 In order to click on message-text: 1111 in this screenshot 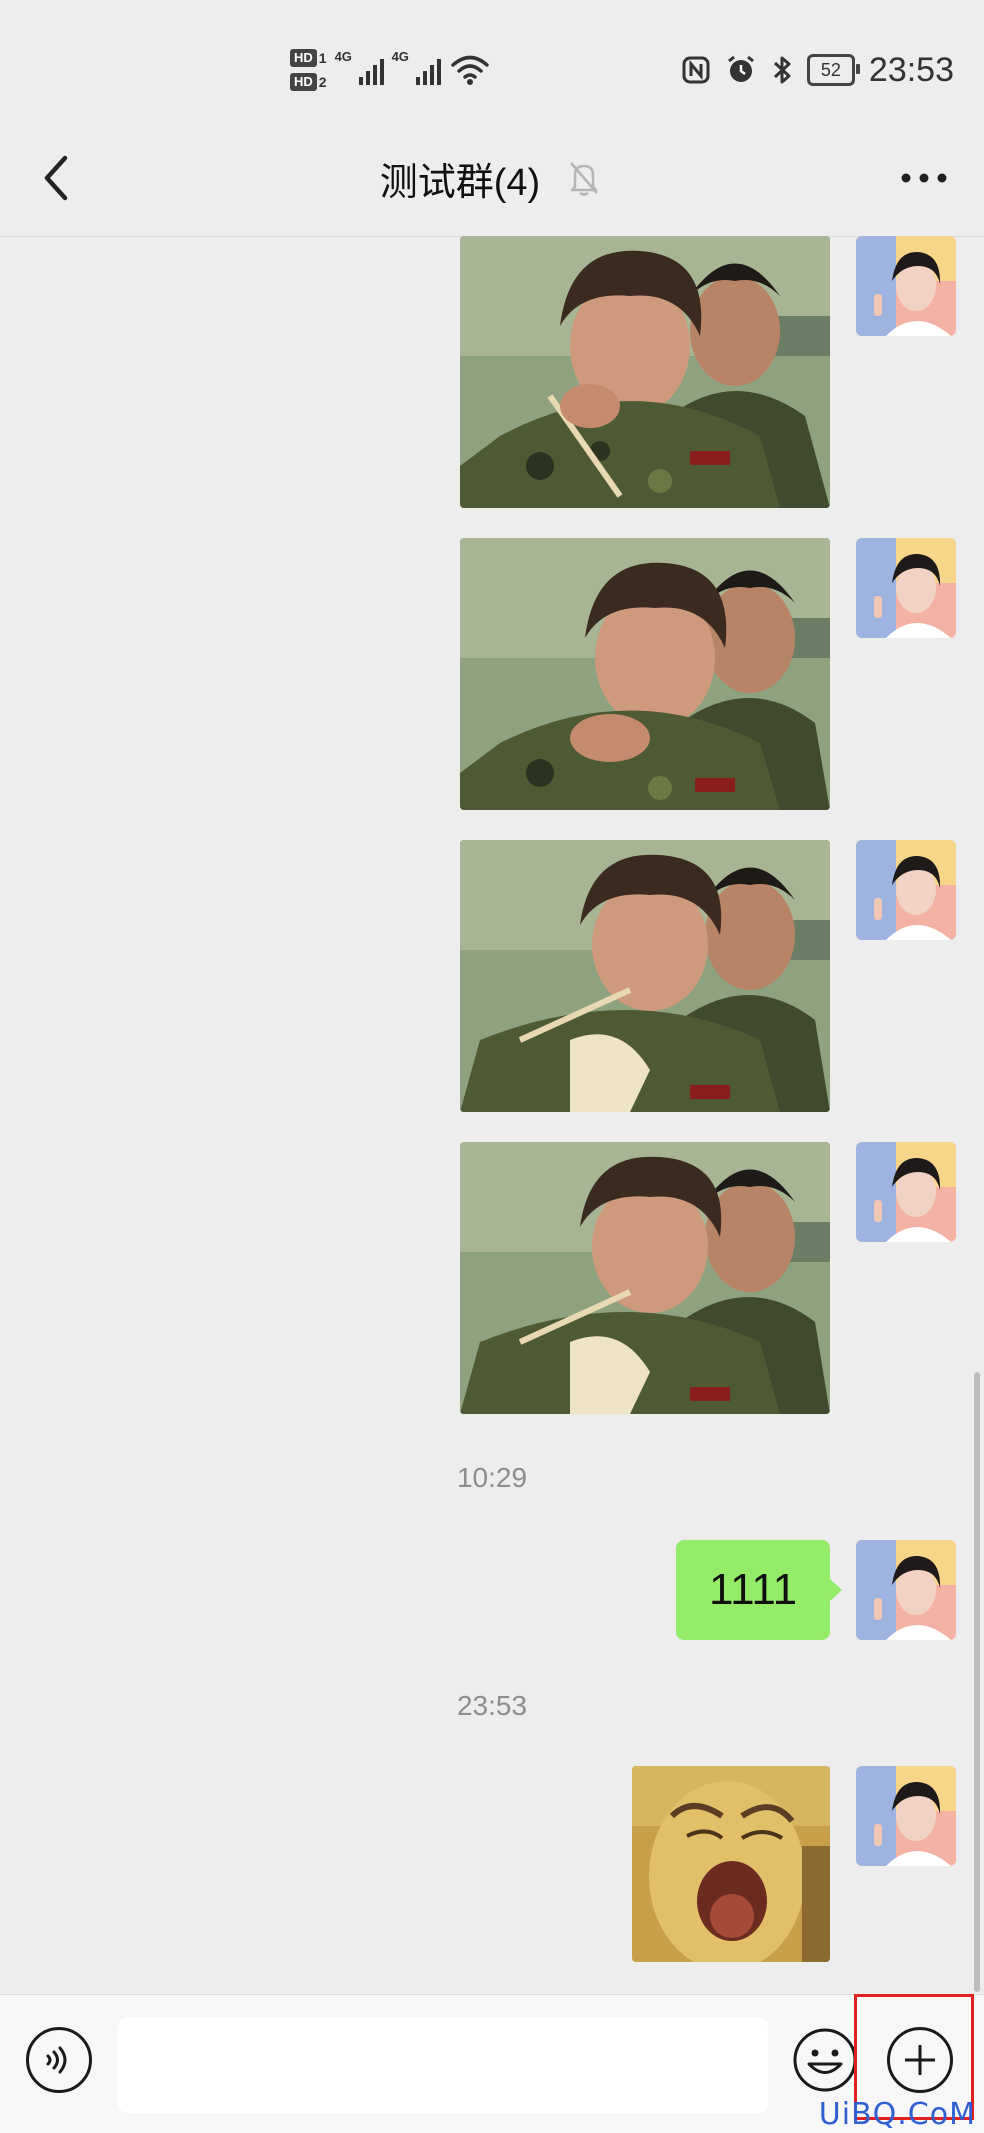, I will do `click(753, 1589)`.